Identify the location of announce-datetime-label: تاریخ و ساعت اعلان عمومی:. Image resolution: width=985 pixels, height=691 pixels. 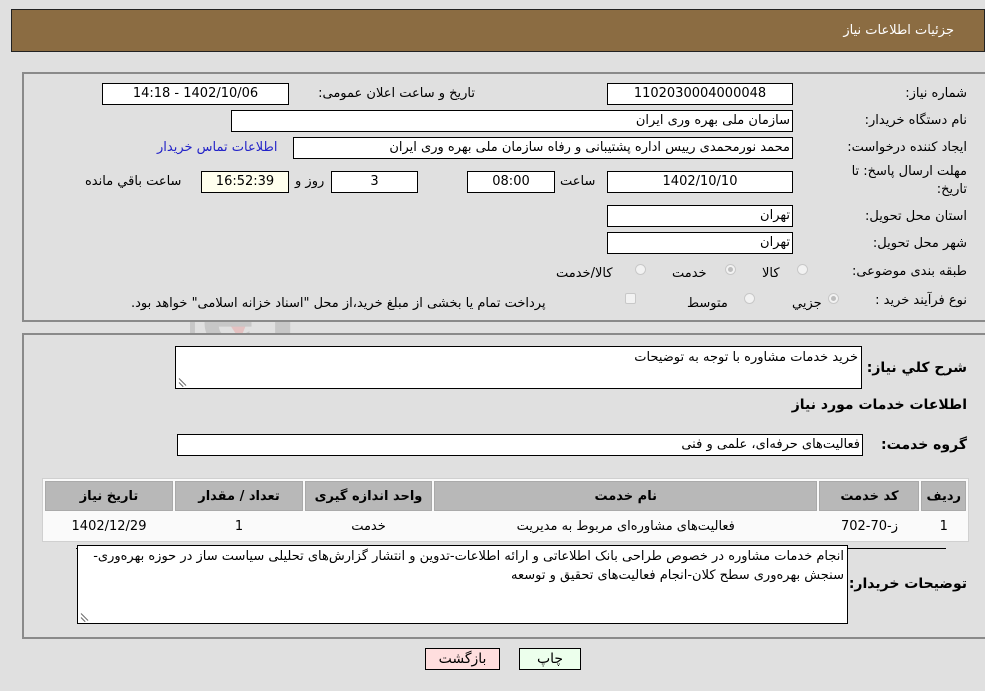
(396, 93).